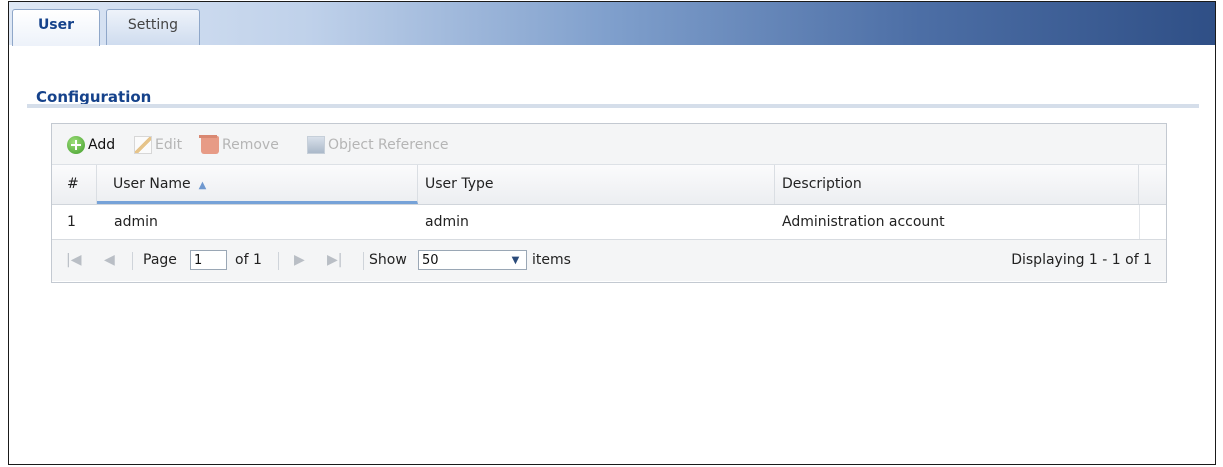 The image size is (1223, 467). What do you see at coordinates (299, 260) in the screenshot?
I see `next-page-icon: ▶` at bounding box center [299, 260].